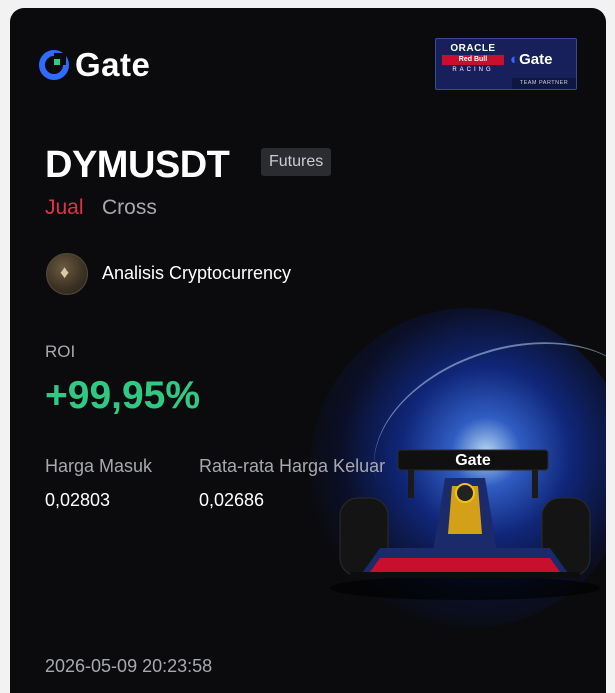 This screenshot has width=615, height=693. What do you see at coordinates (232, 500) in the screenshot?
I see `exit-price-value: 0,02686` at bounding box center [232, 500].